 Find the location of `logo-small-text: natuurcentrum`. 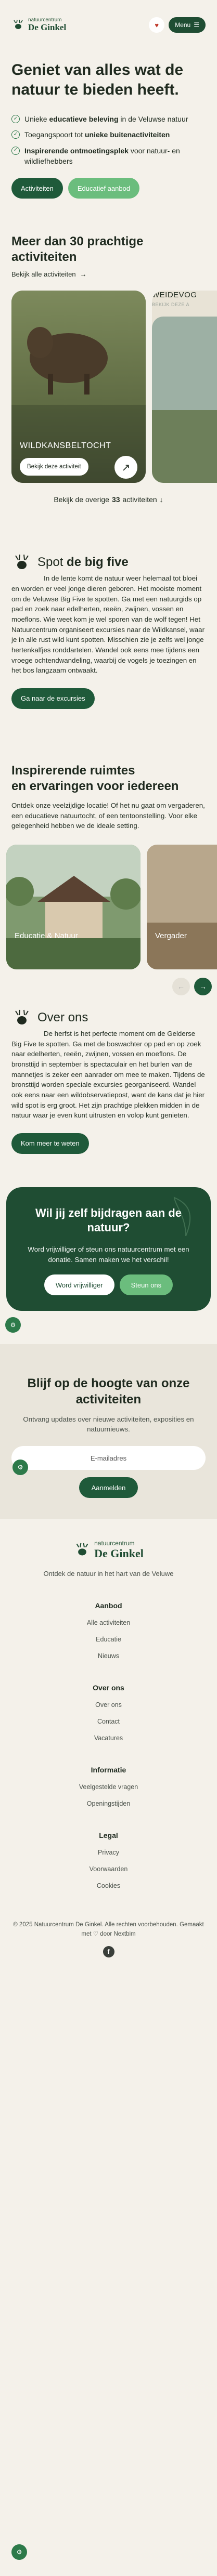

logo-small-text: natuurcentrum is located at coordinates (114, 1544).